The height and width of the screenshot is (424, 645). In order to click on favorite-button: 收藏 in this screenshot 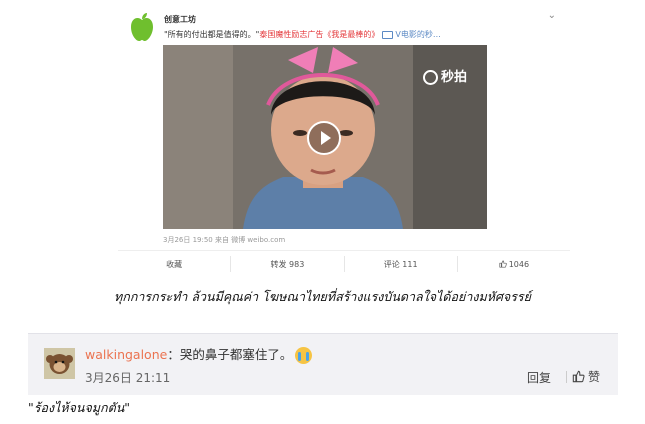, I will do `click(175, 264)`.